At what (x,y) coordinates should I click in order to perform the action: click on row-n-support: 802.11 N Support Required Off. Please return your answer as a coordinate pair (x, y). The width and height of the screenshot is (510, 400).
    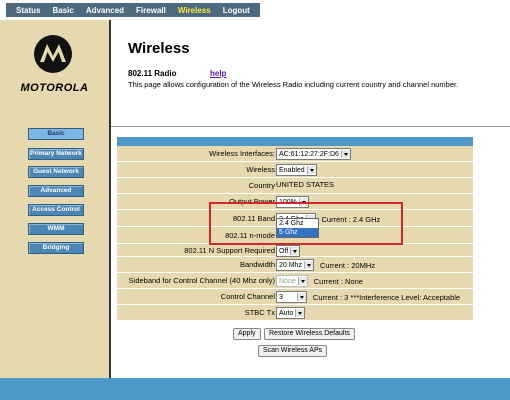
    Looking at the image, I should click on (295, 250).